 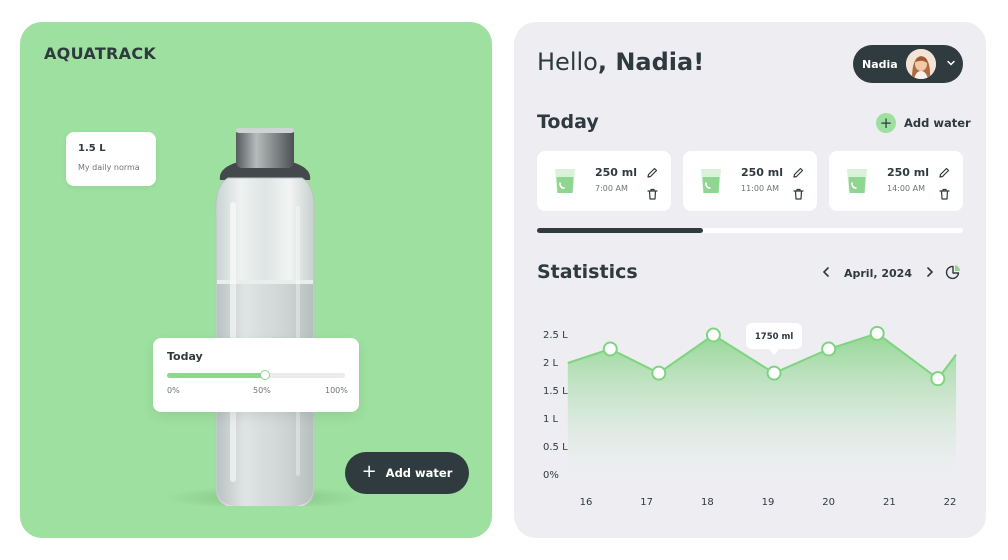 I want to click on user-name: Nadia, so click(x=880, y=64).